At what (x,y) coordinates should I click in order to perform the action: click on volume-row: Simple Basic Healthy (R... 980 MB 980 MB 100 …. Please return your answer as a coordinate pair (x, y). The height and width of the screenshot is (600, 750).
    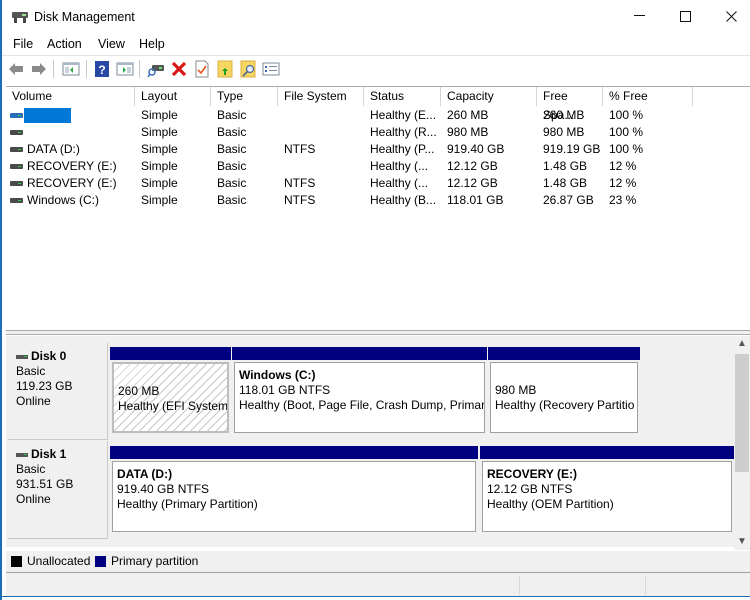
    Looking at the image, I should click on (356, 132).